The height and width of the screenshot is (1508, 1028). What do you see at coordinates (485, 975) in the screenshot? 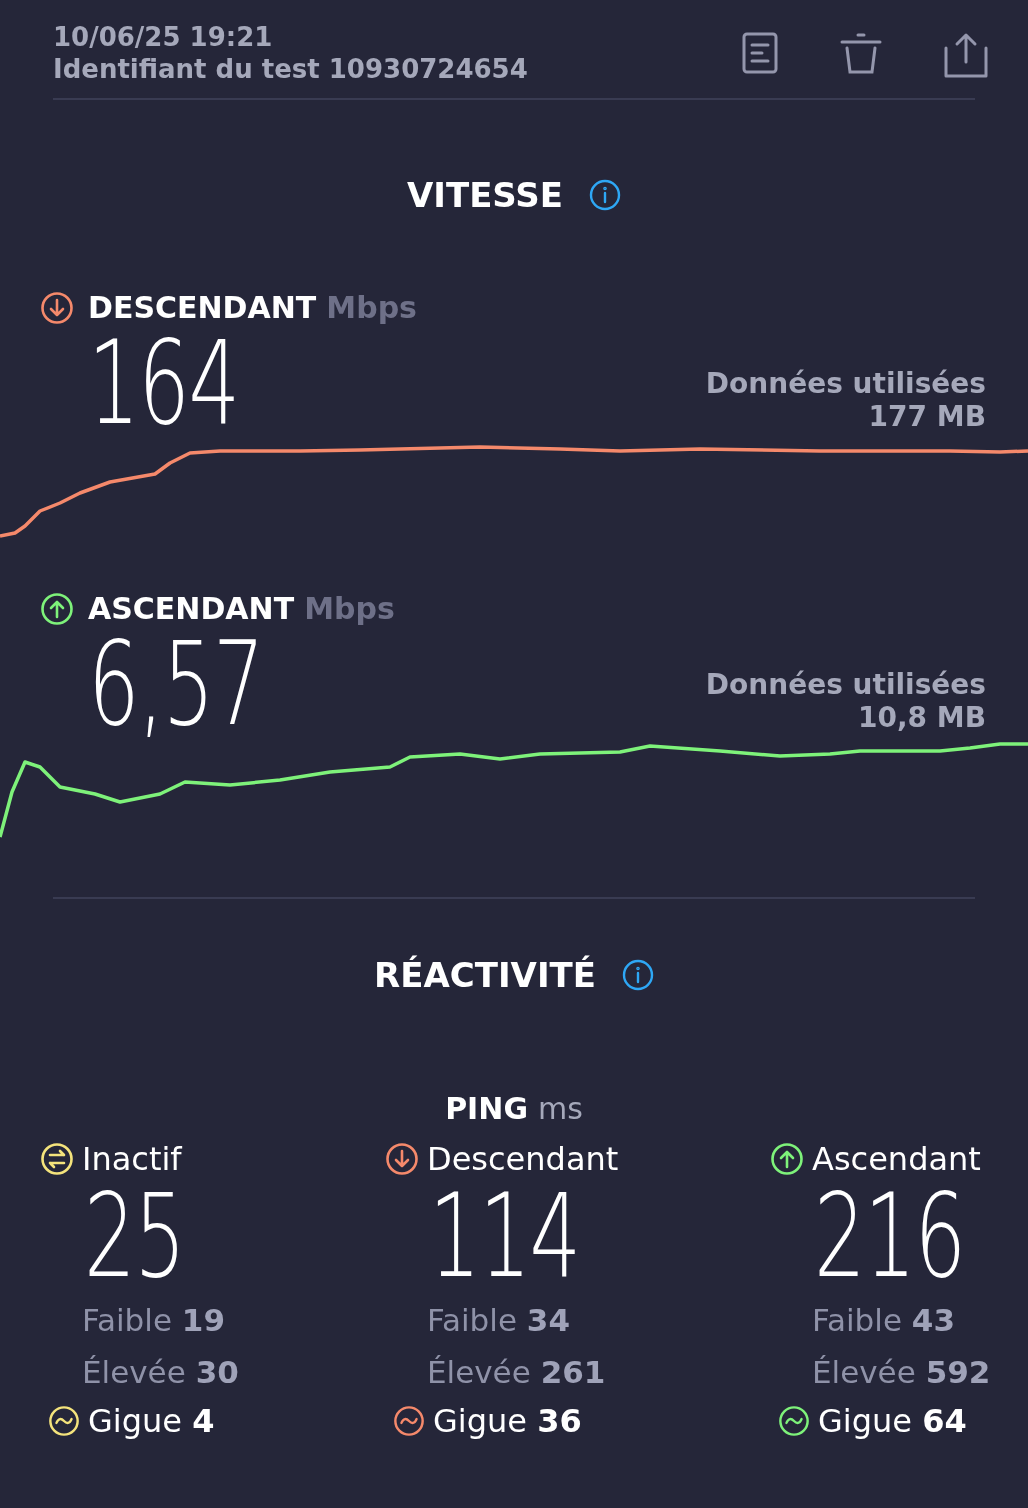
I see `section-title: RÉACTIVITÉ` at bounding box center [485, 975].